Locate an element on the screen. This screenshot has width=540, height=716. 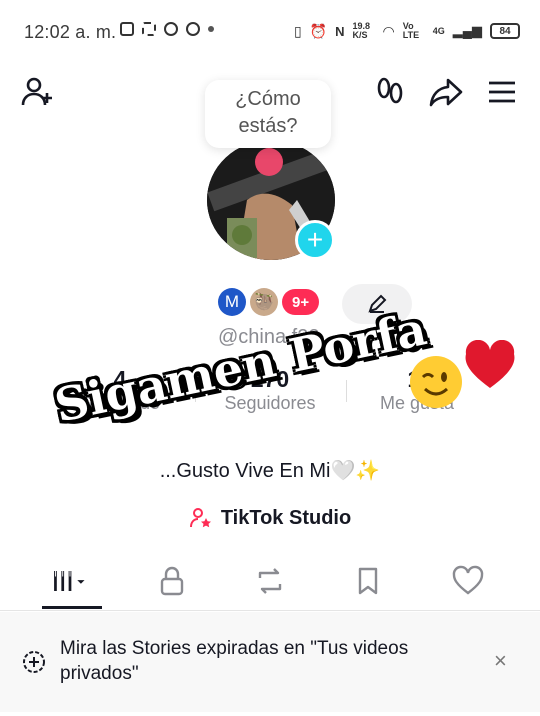
tiktok-studio-label: TikTok Studio is located at coordinates (286, 517).